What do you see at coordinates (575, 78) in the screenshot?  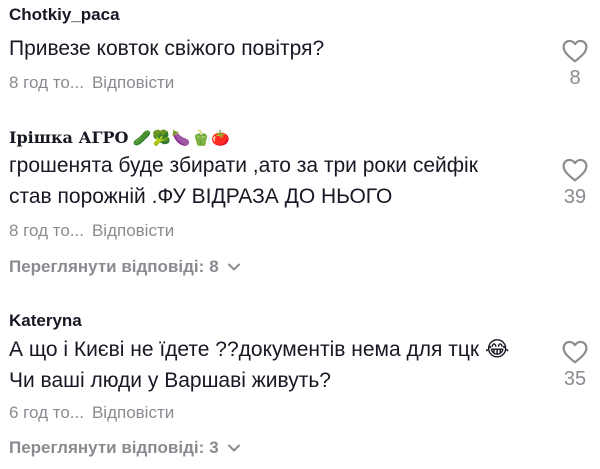 I see `like-count: 8` at bounding box center [575, 78].